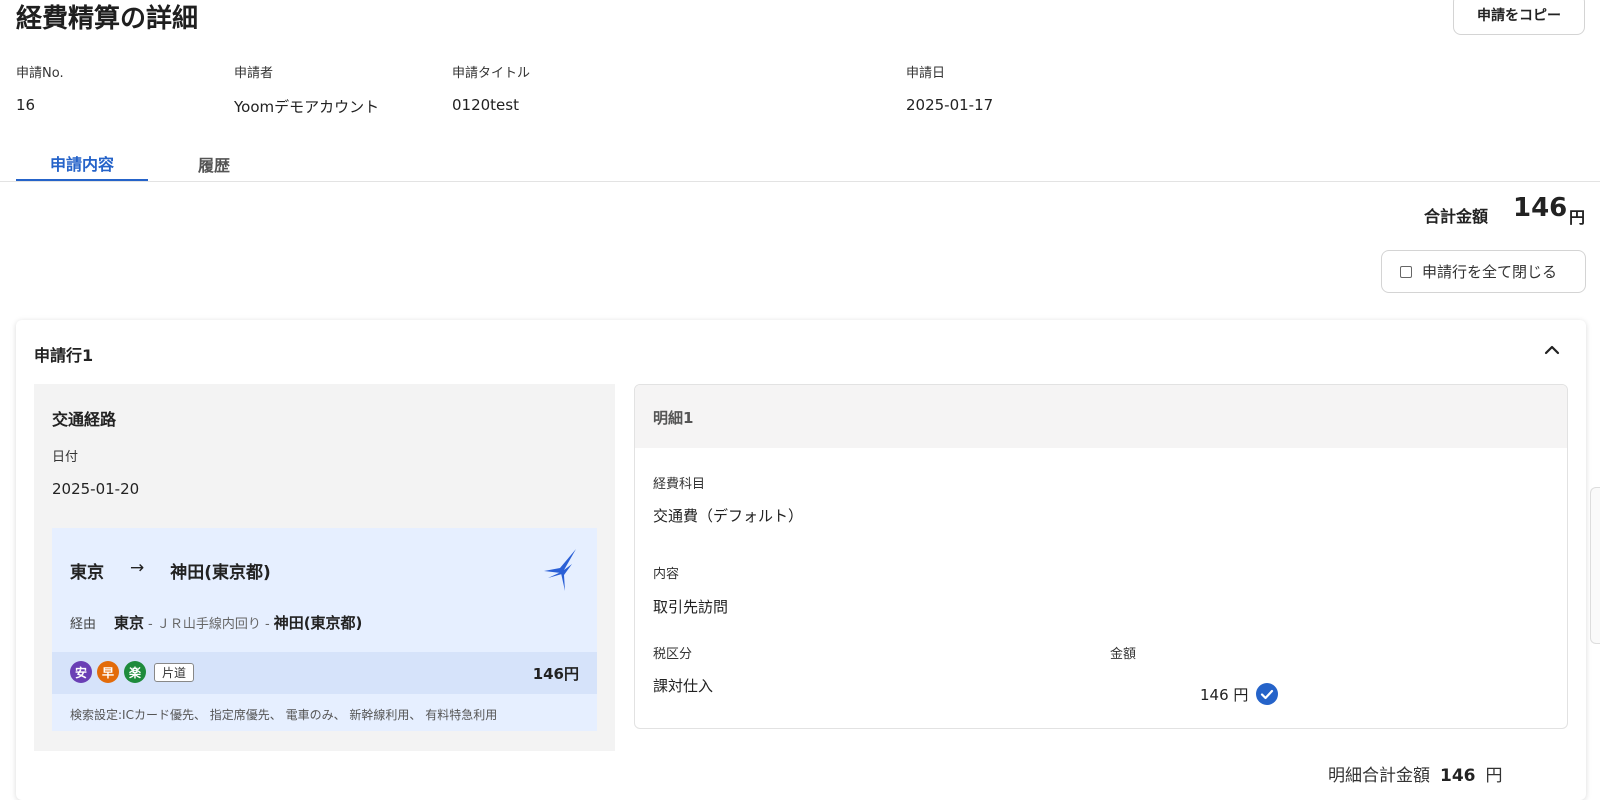 The width and height of the screenshot is (1600, 800). I want to click on tax-category-label: 税区分, so click(673, 654).